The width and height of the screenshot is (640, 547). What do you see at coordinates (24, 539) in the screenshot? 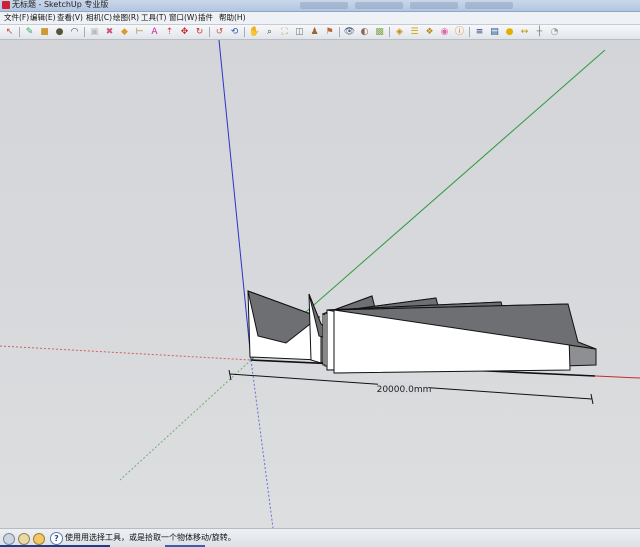
I see `credits-icon` at bounding box center [24, 539].